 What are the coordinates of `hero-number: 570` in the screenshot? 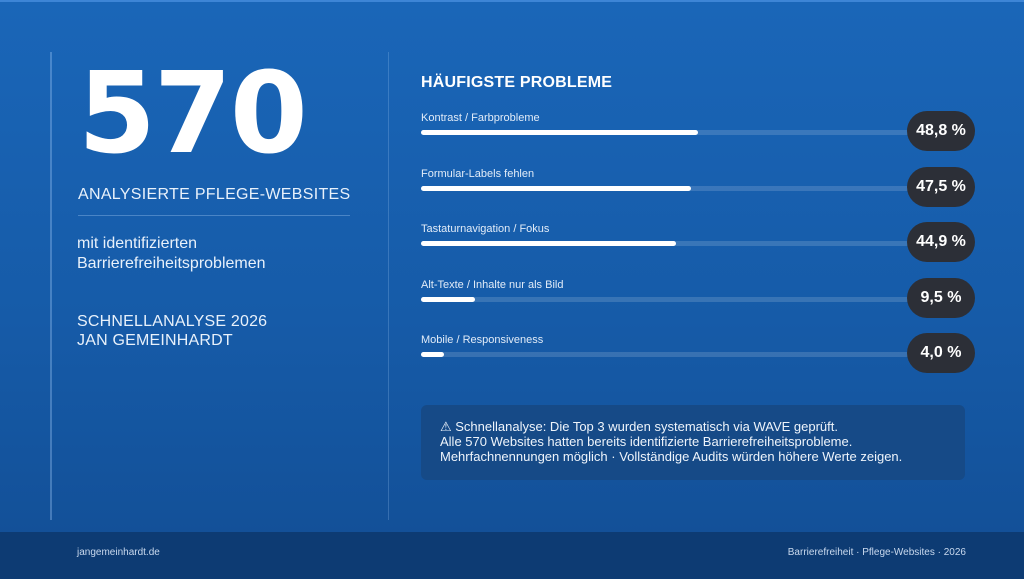 It's located at (193, 114).